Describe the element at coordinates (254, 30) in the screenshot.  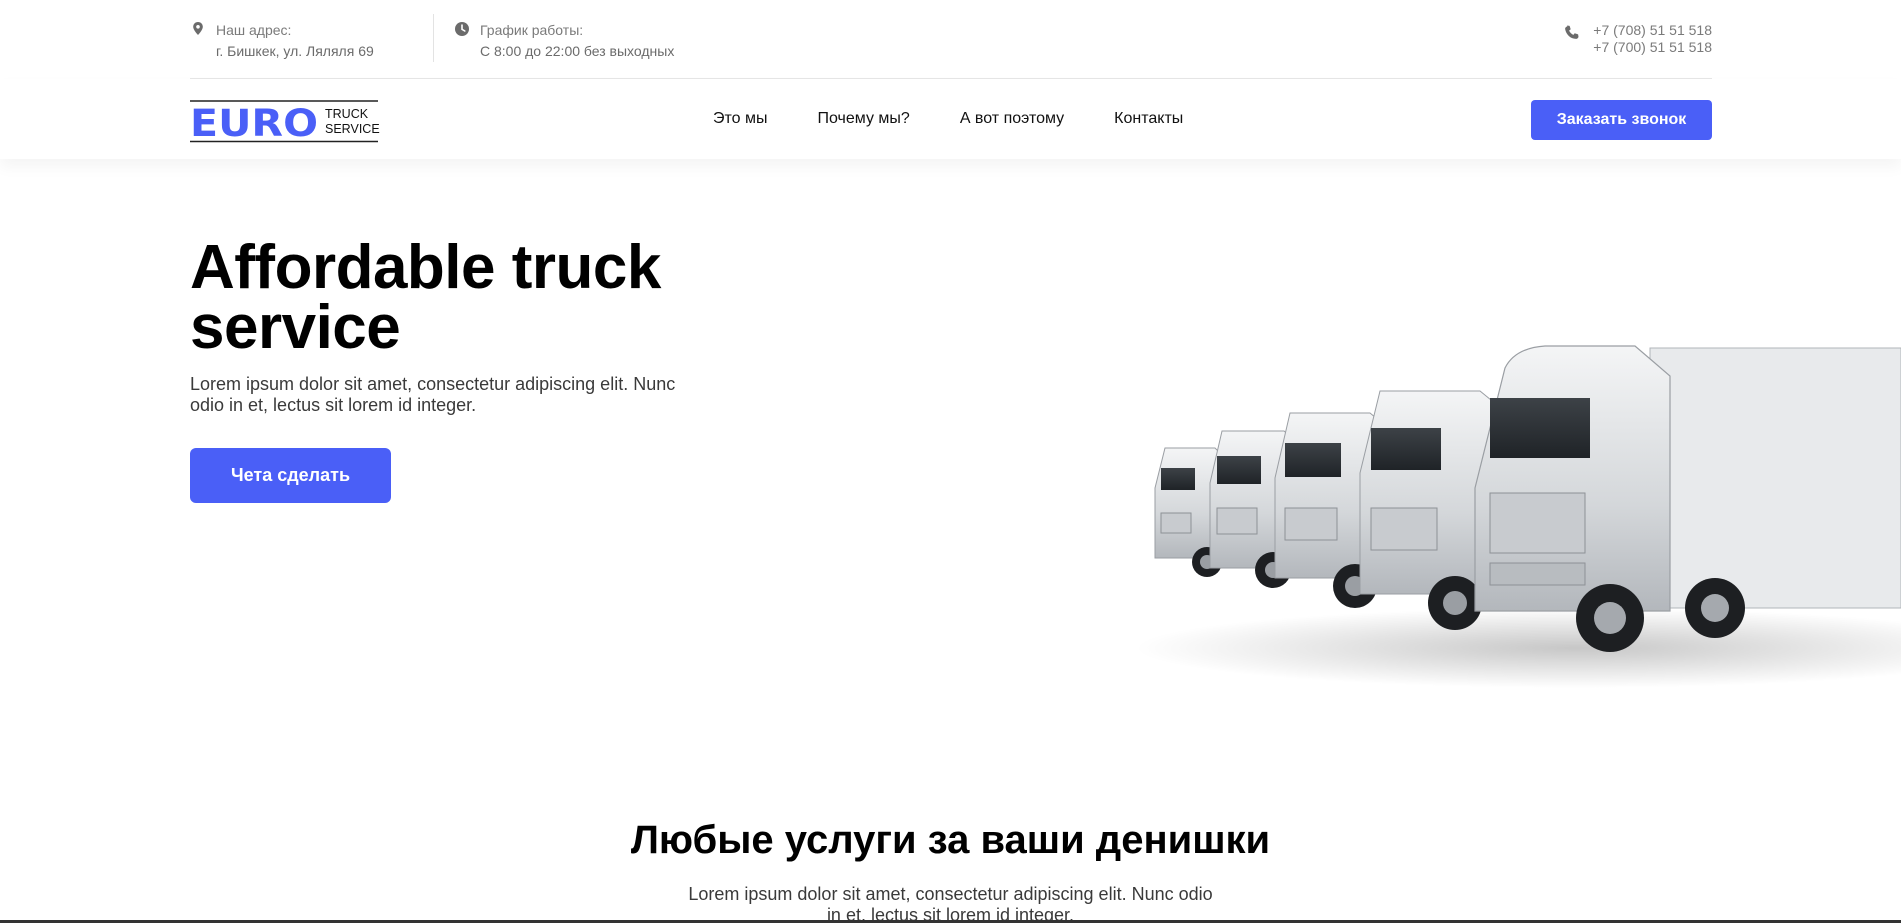
I see `address-label: Наш адрес:` at that location.